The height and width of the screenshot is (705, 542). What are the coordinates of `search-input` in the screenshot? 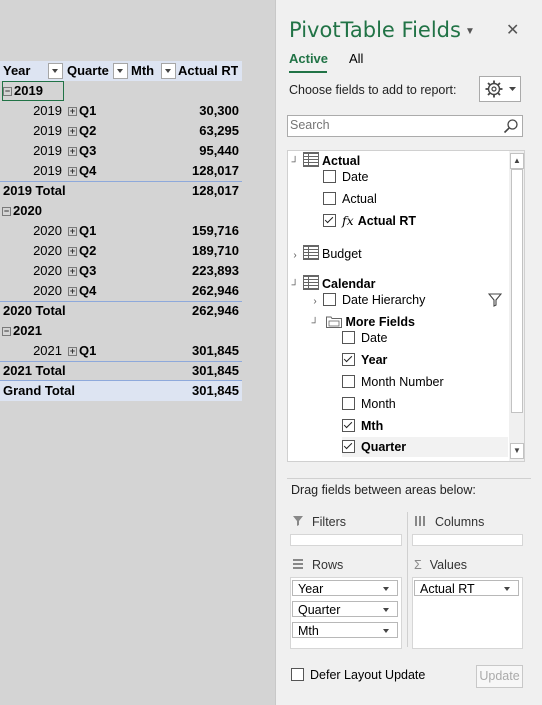 It's located at (391, 125).